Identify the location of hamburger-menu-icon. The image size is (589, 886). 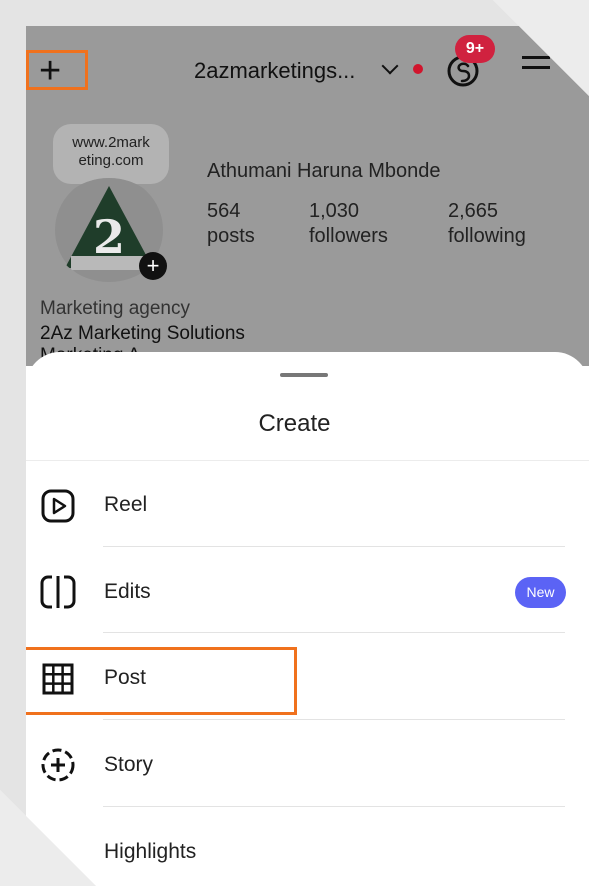
(536, 68).